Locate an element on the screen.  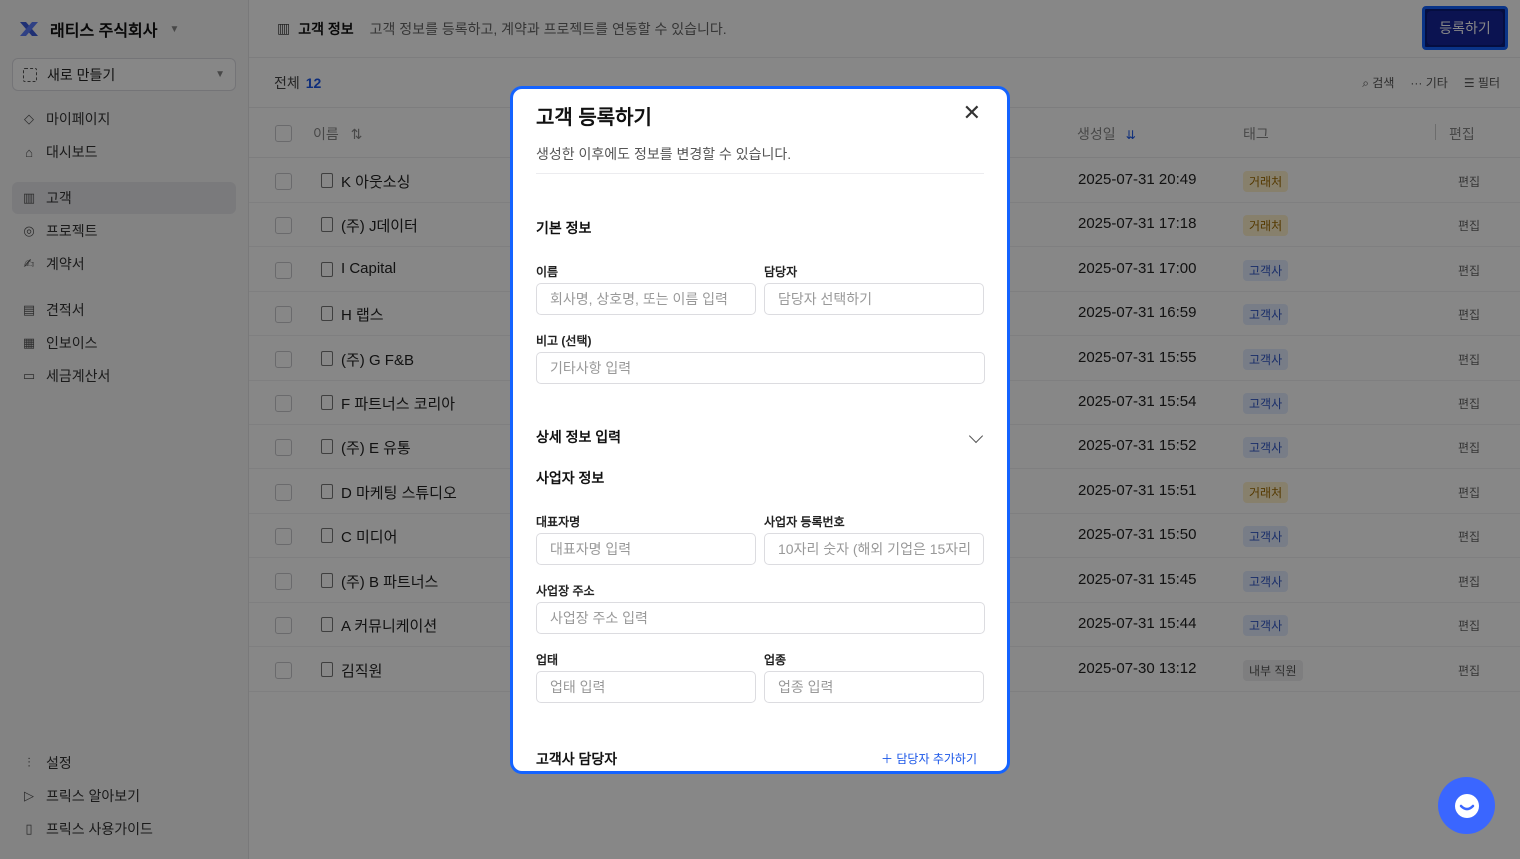
chevron-down-icon is located at coordinates (976, 436).